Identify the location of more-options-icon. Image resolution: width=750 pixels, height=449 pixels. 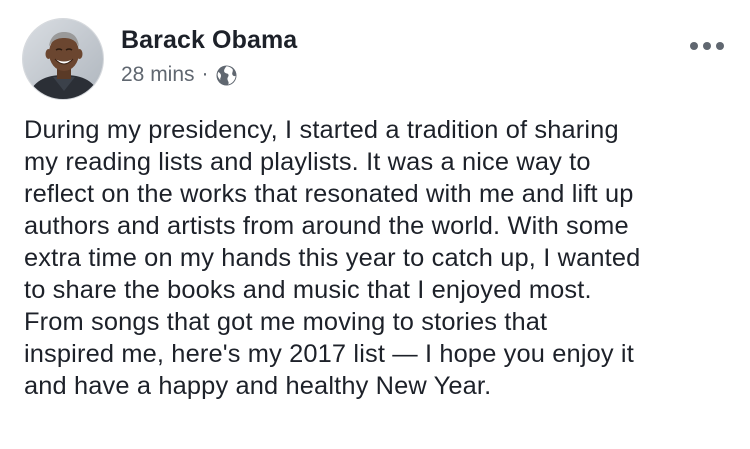
(707, 46).